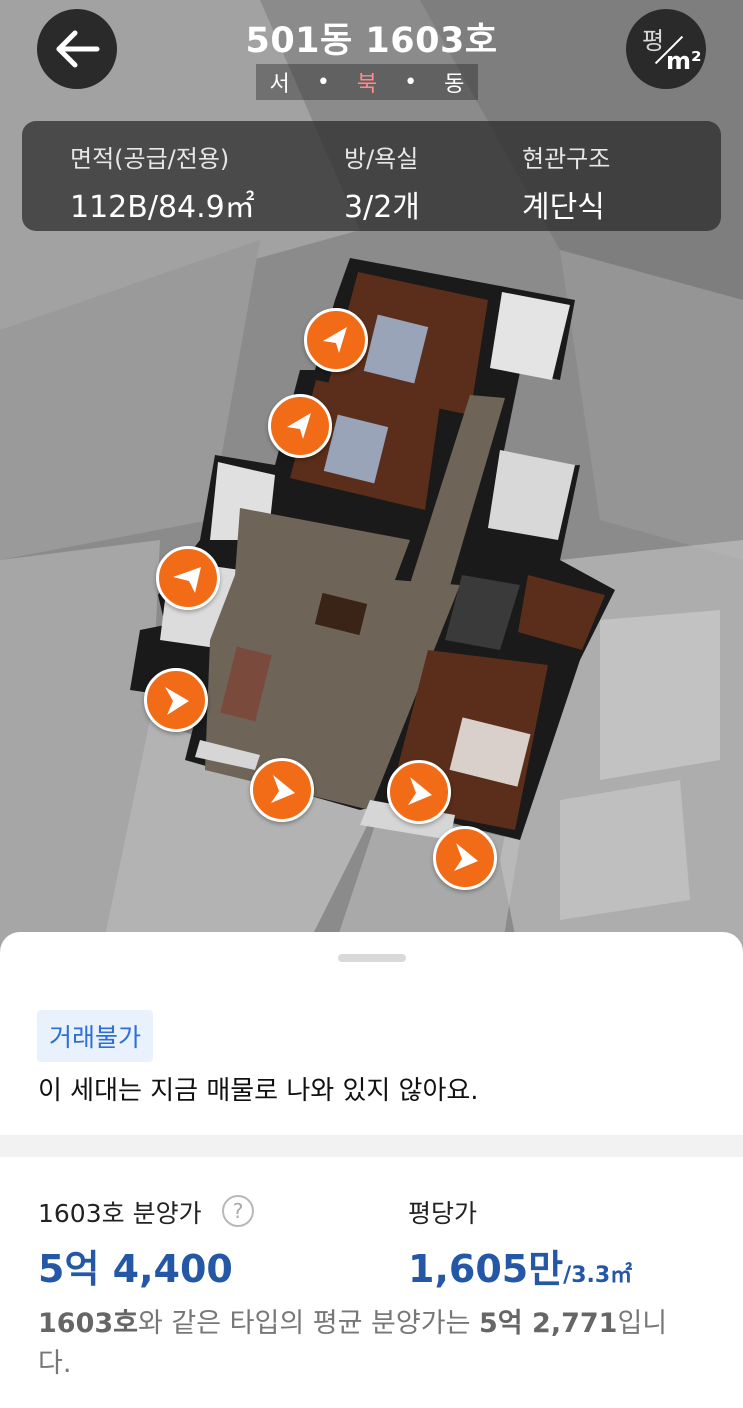 This screenshot has width=743, height=1408. I want to click on rooms-label: 방/욕실, so click(381, 159).